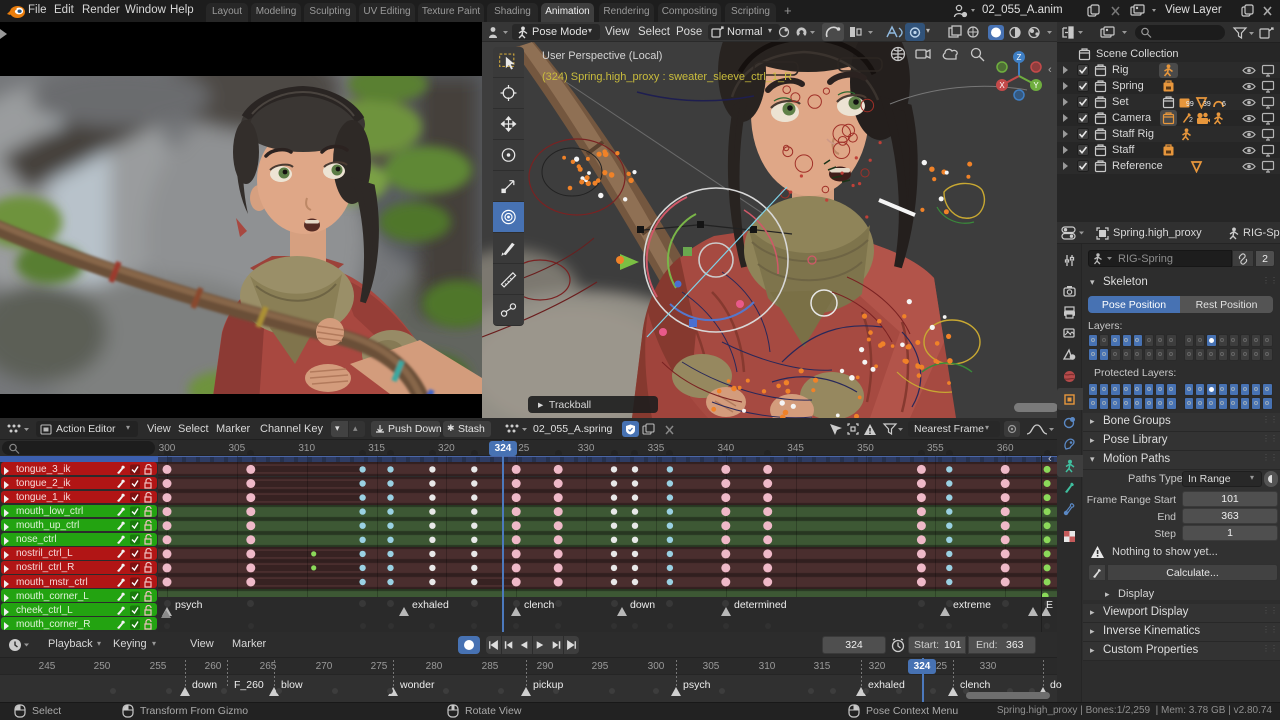 This screenshot has width=1280, height=720. I want to click on svg-text: Y, so click(1036, 85).